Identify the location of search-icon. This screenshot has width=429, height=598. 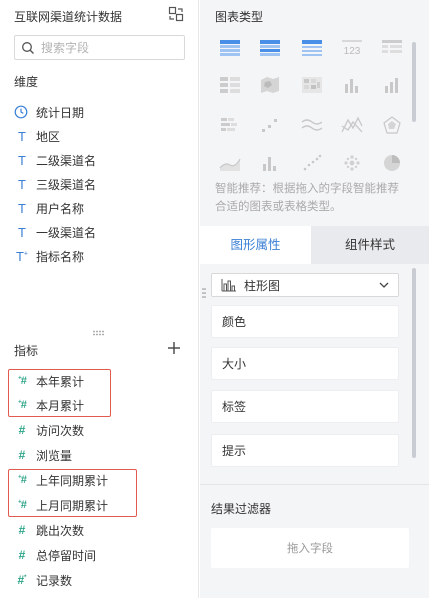
(28, 48).